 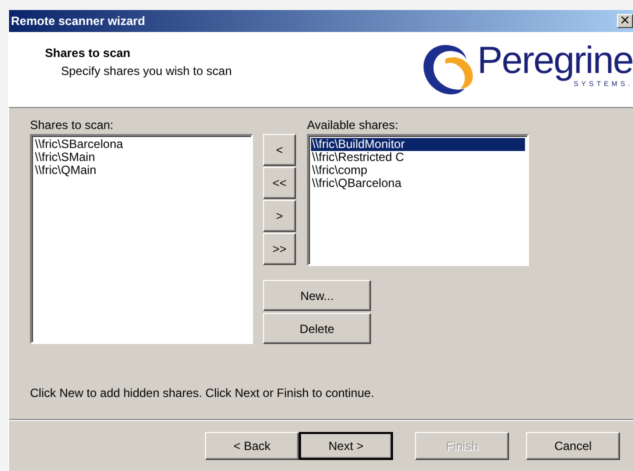 I want to click on list-box: \\fric\BuildMonitor \\fric\Restricted C \\fric\comp \\fric\QBarcelona, so click(x=418, y=200).